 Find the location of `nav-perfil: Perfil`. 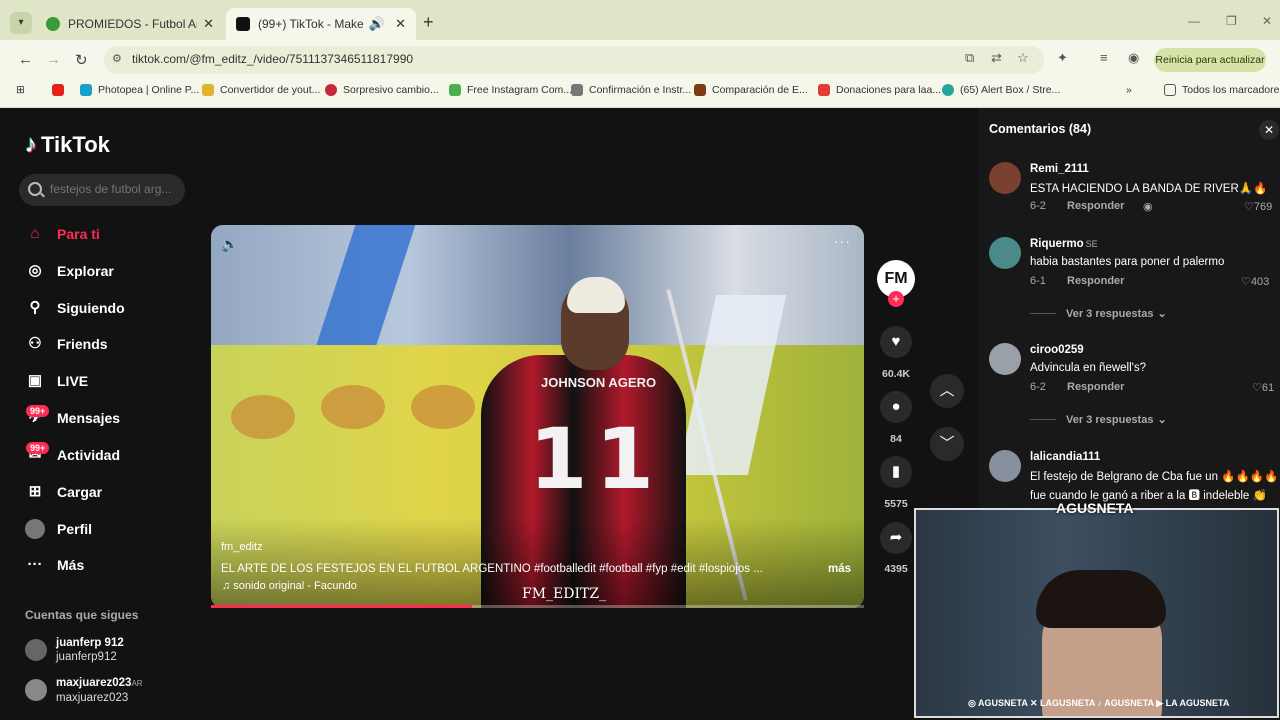

nav-perfil: Perfil is located at coordinates (58, 529).